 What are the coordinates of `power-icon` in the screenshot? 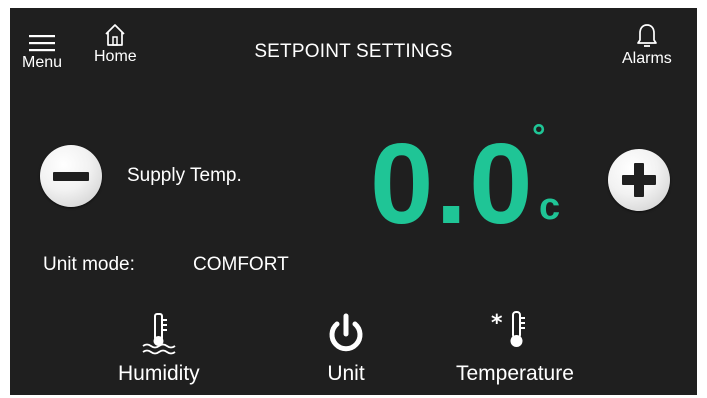 It's located at (346, 332).